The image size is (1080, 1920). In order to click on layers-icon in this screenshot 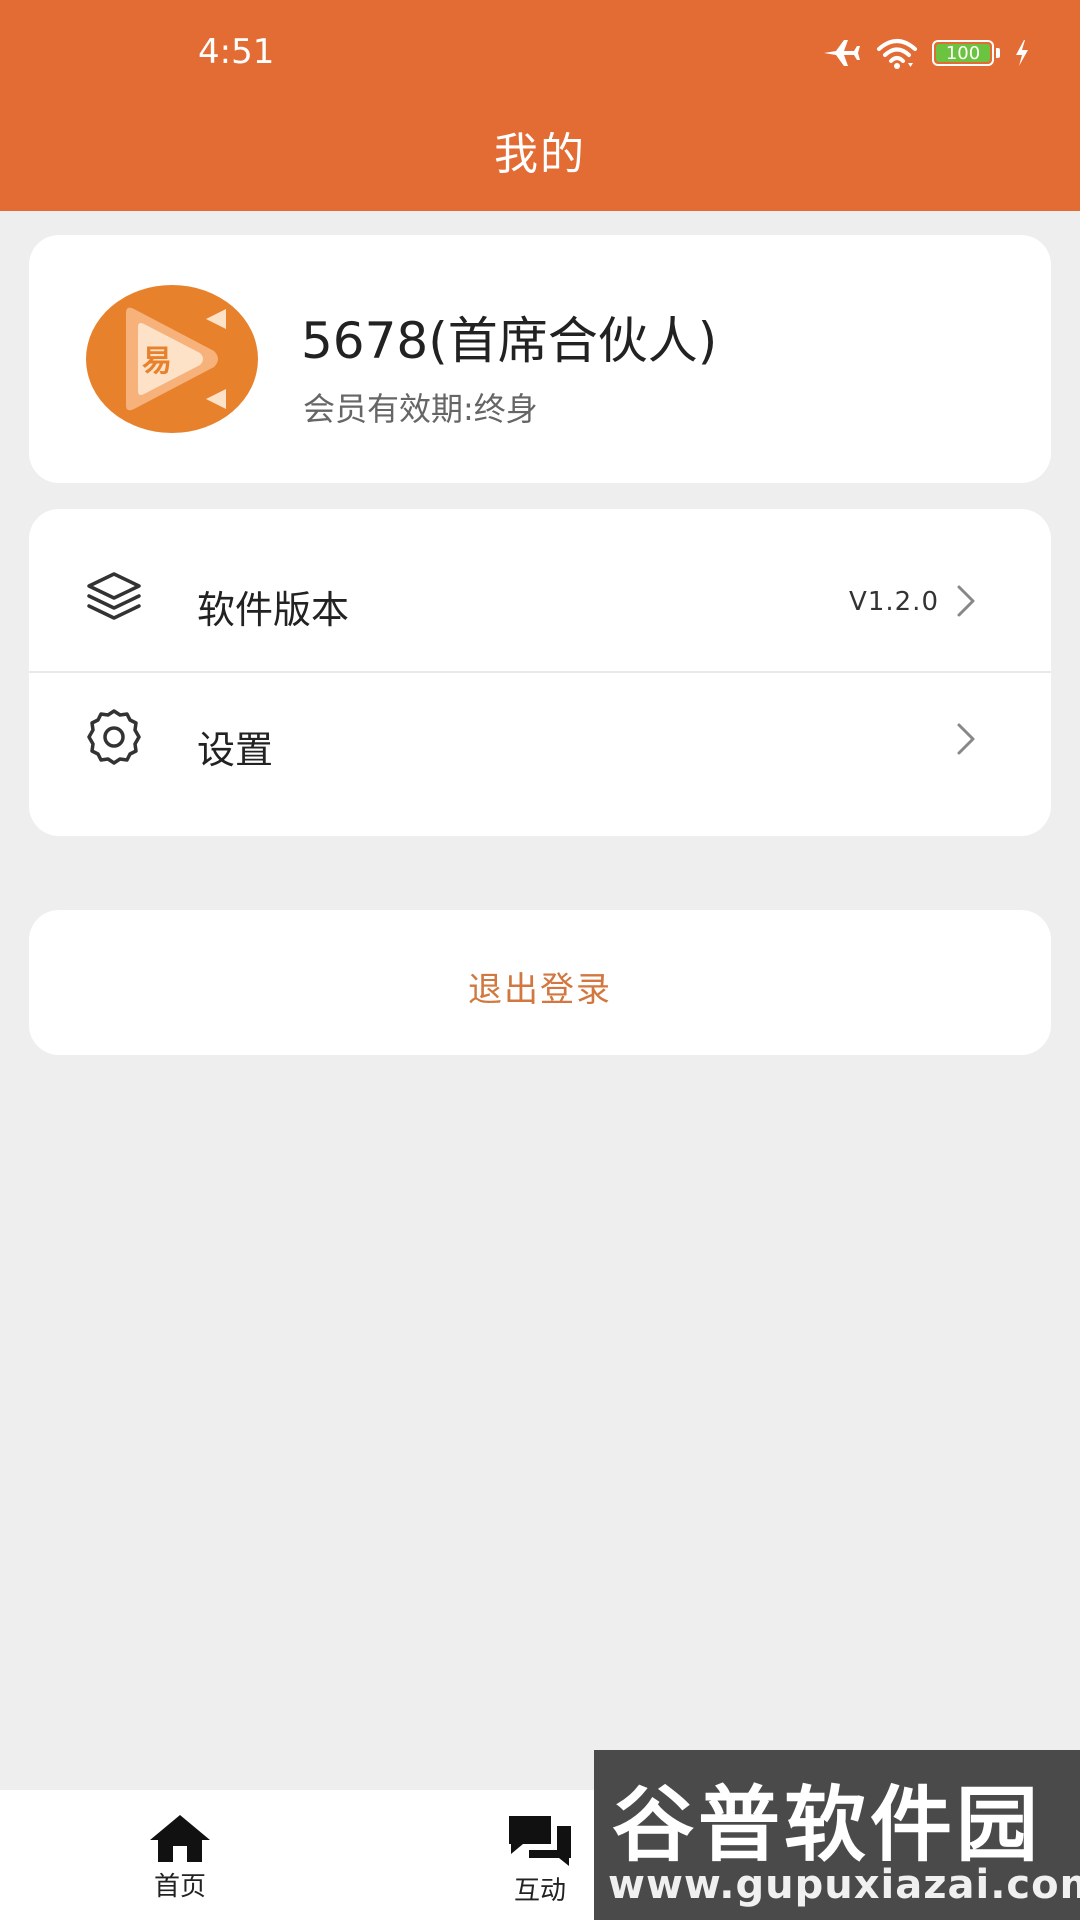, I will do `click(114, 596)`.